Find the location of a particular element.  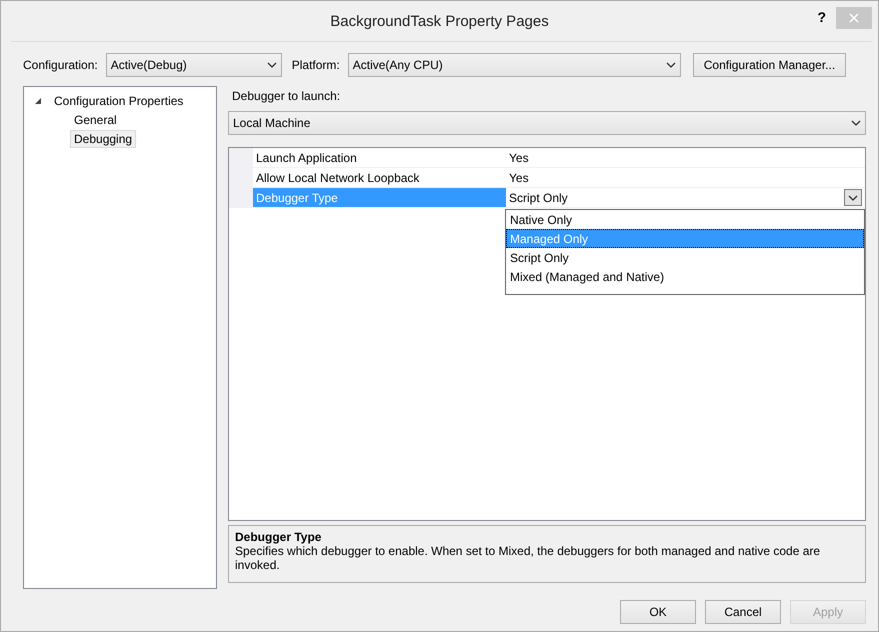

property-value: Script Only is located at coordinates (538, 197).